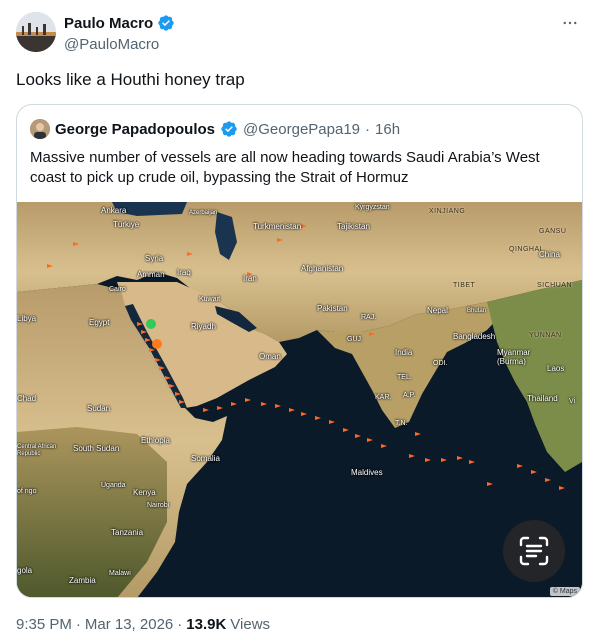  Describe the element at coordinates (130, 79) in the screenshot. I see `tweet-text: Looks like a Houthi honey trap` at that location.